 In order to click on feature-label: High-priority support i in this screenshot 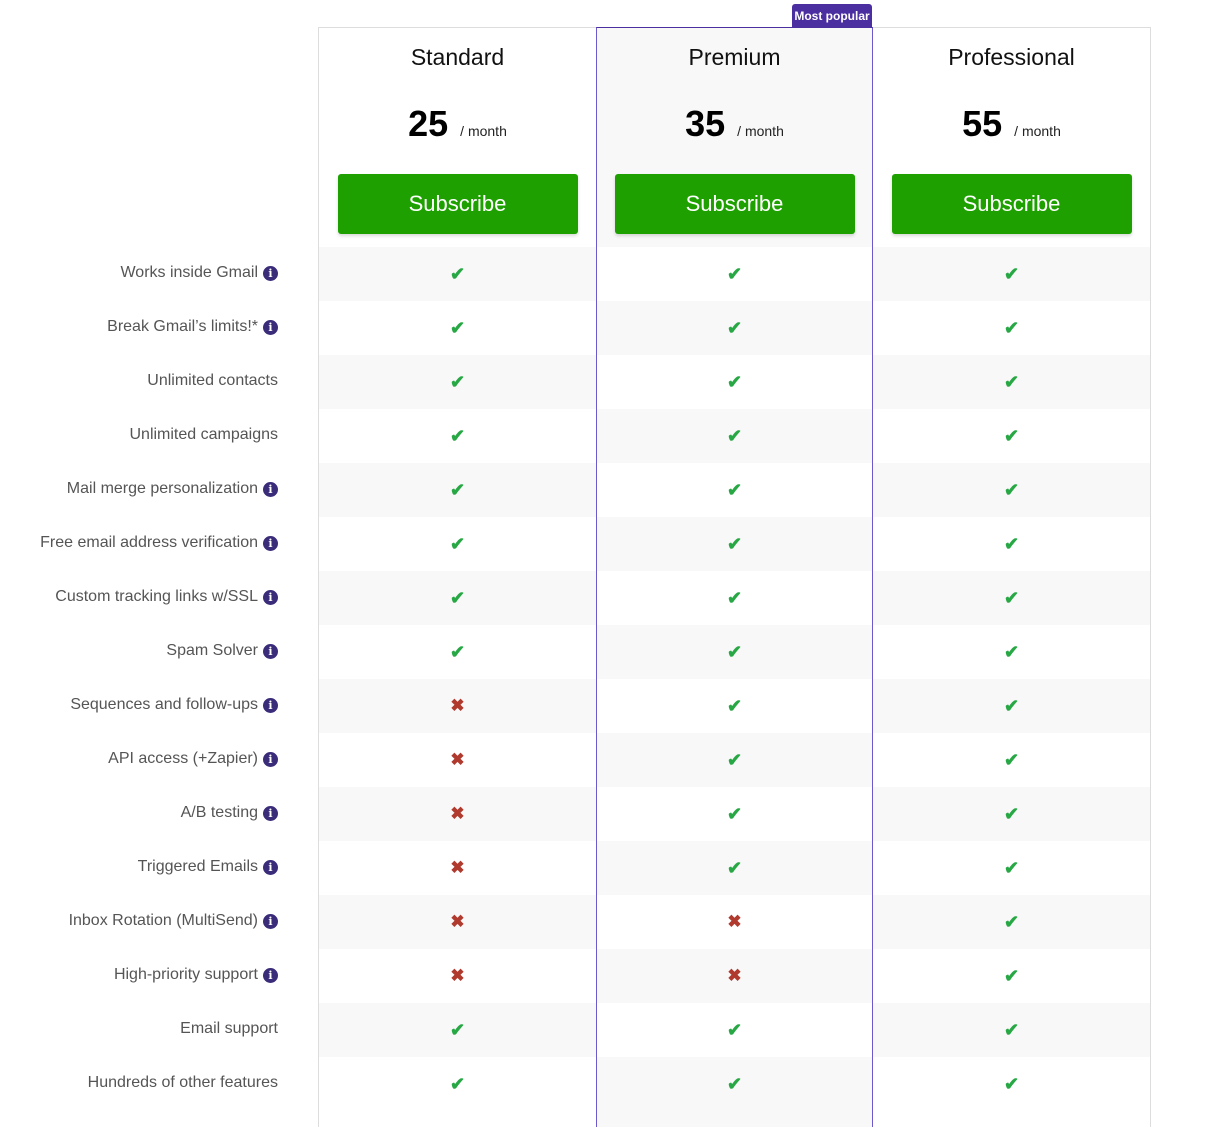, I will do `click(159, 975)`.